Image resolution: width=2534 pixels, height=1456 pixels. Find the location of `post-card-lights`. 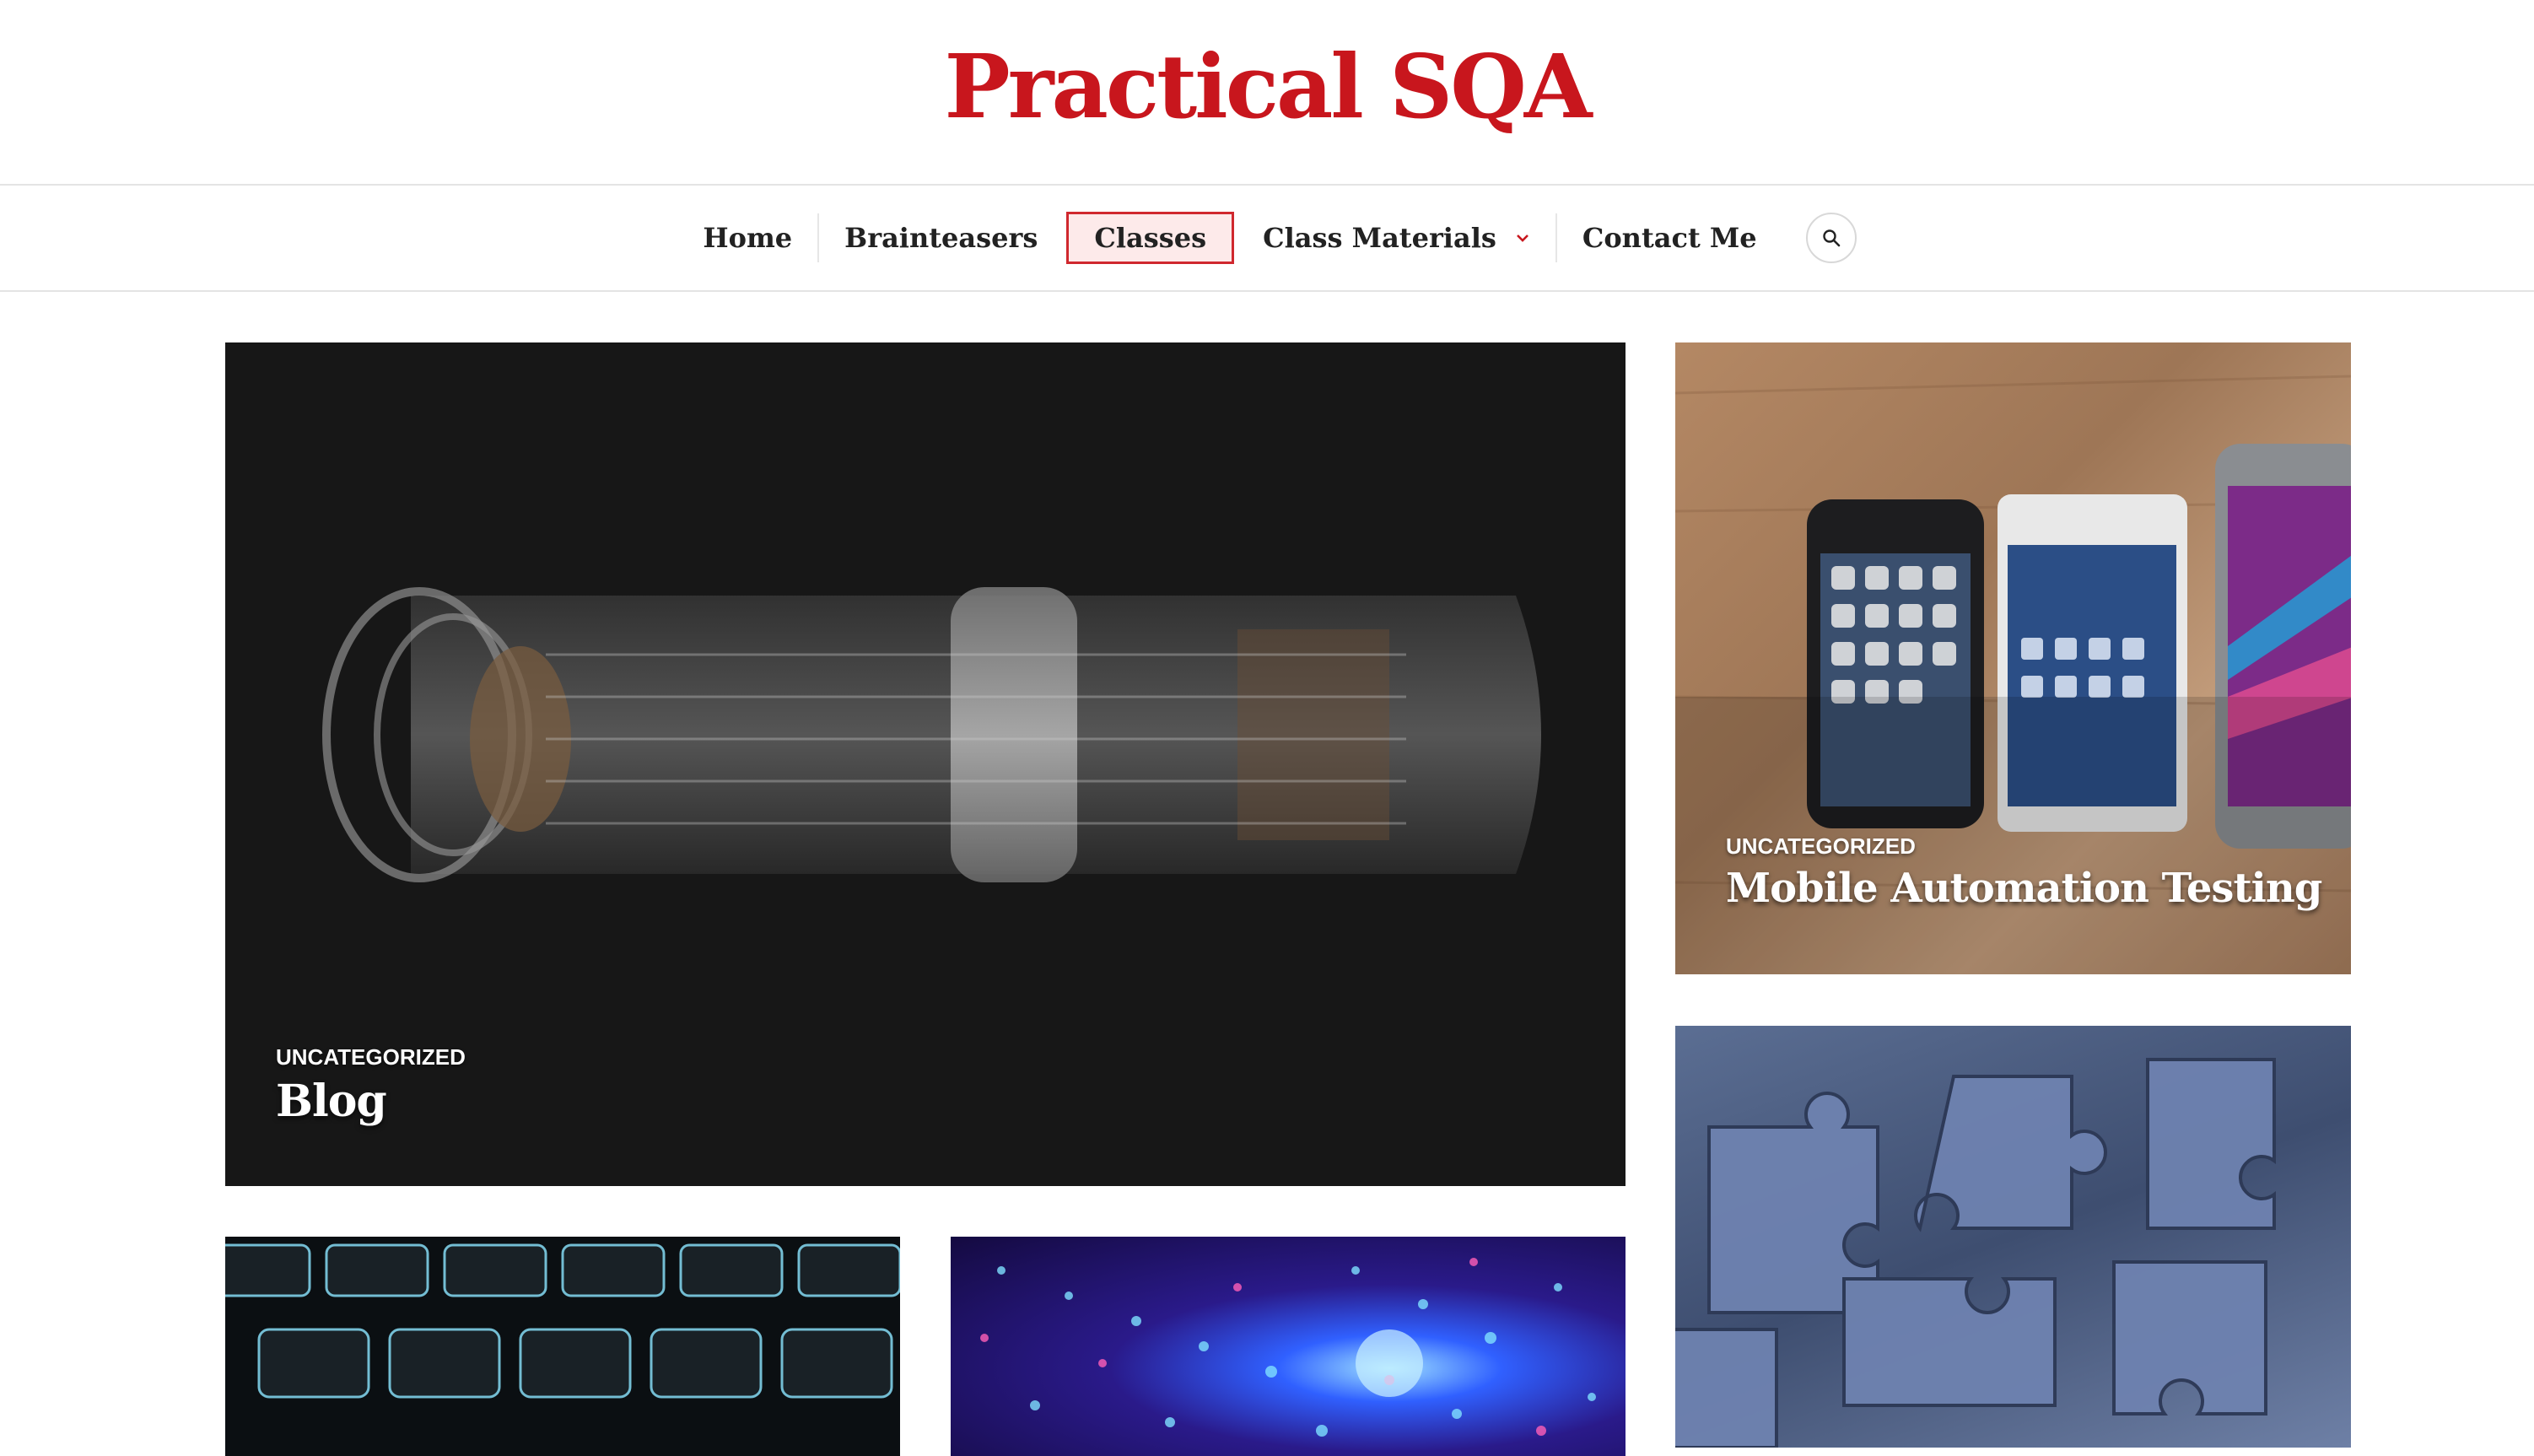

post-card-lights is located at coordinates (1288, 1346).